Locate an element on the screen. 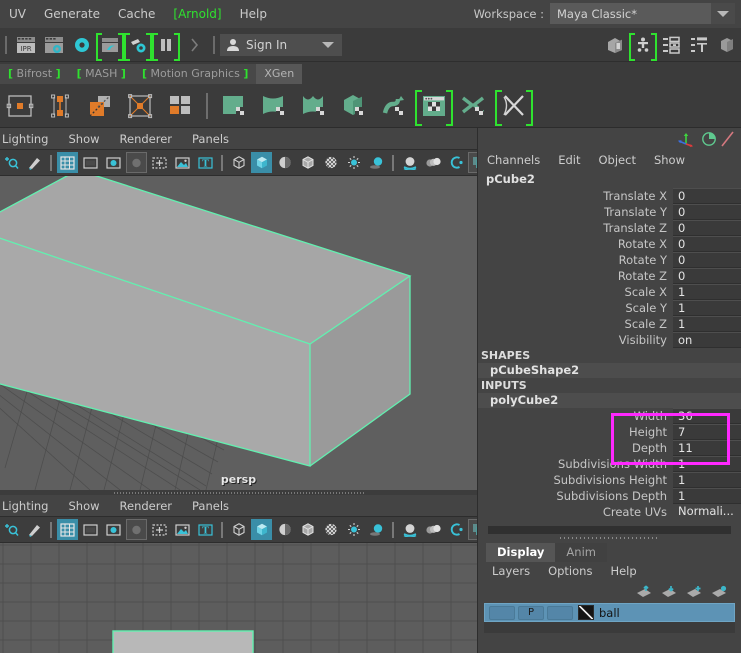  uv-cut-sew-icon is located at coordinates (474, 106).